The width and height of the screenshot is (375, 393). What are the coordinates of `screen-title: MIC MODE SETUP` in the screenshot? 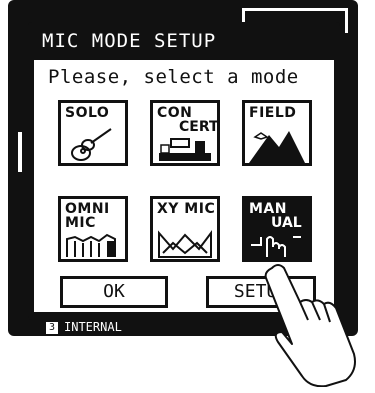 It's located at (129, 41).